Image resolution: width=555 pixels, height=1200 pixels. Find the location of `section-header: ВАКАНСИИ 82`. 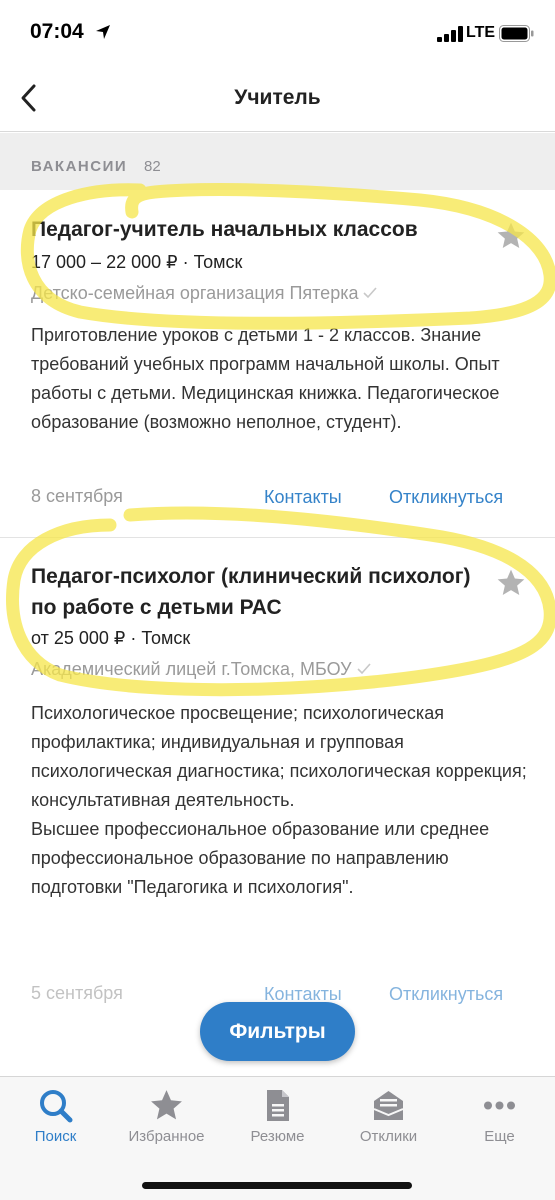

section-header: ВАКАНСИИ 82 is located at coordinates (277, 161).